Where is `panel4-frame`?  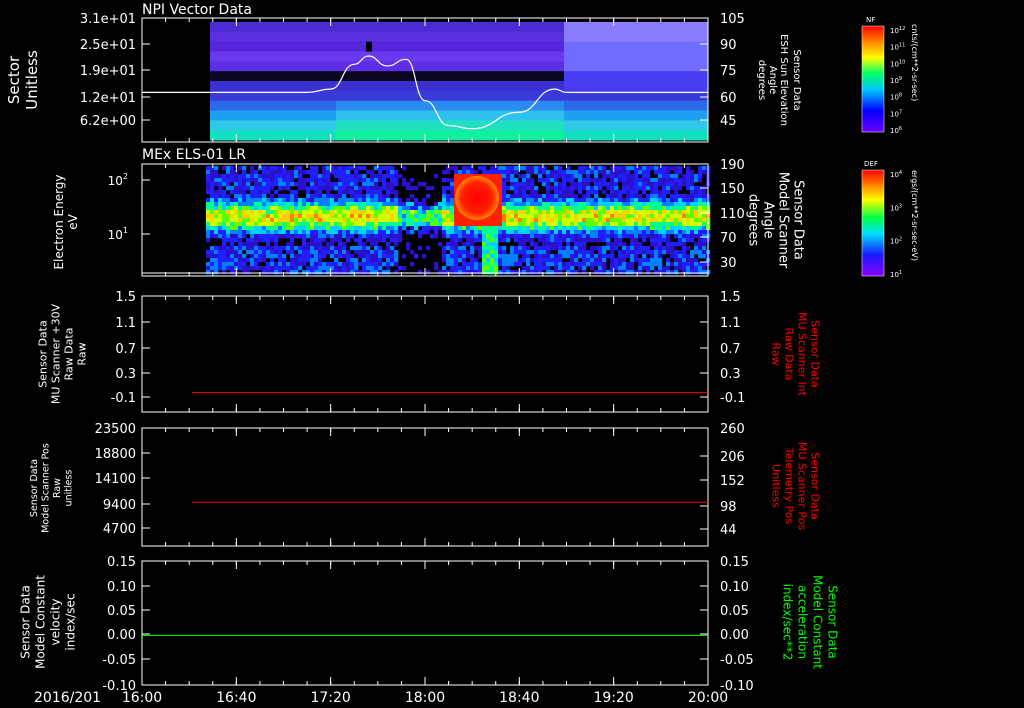 panel4-frame is located at coordinates (425, 487).